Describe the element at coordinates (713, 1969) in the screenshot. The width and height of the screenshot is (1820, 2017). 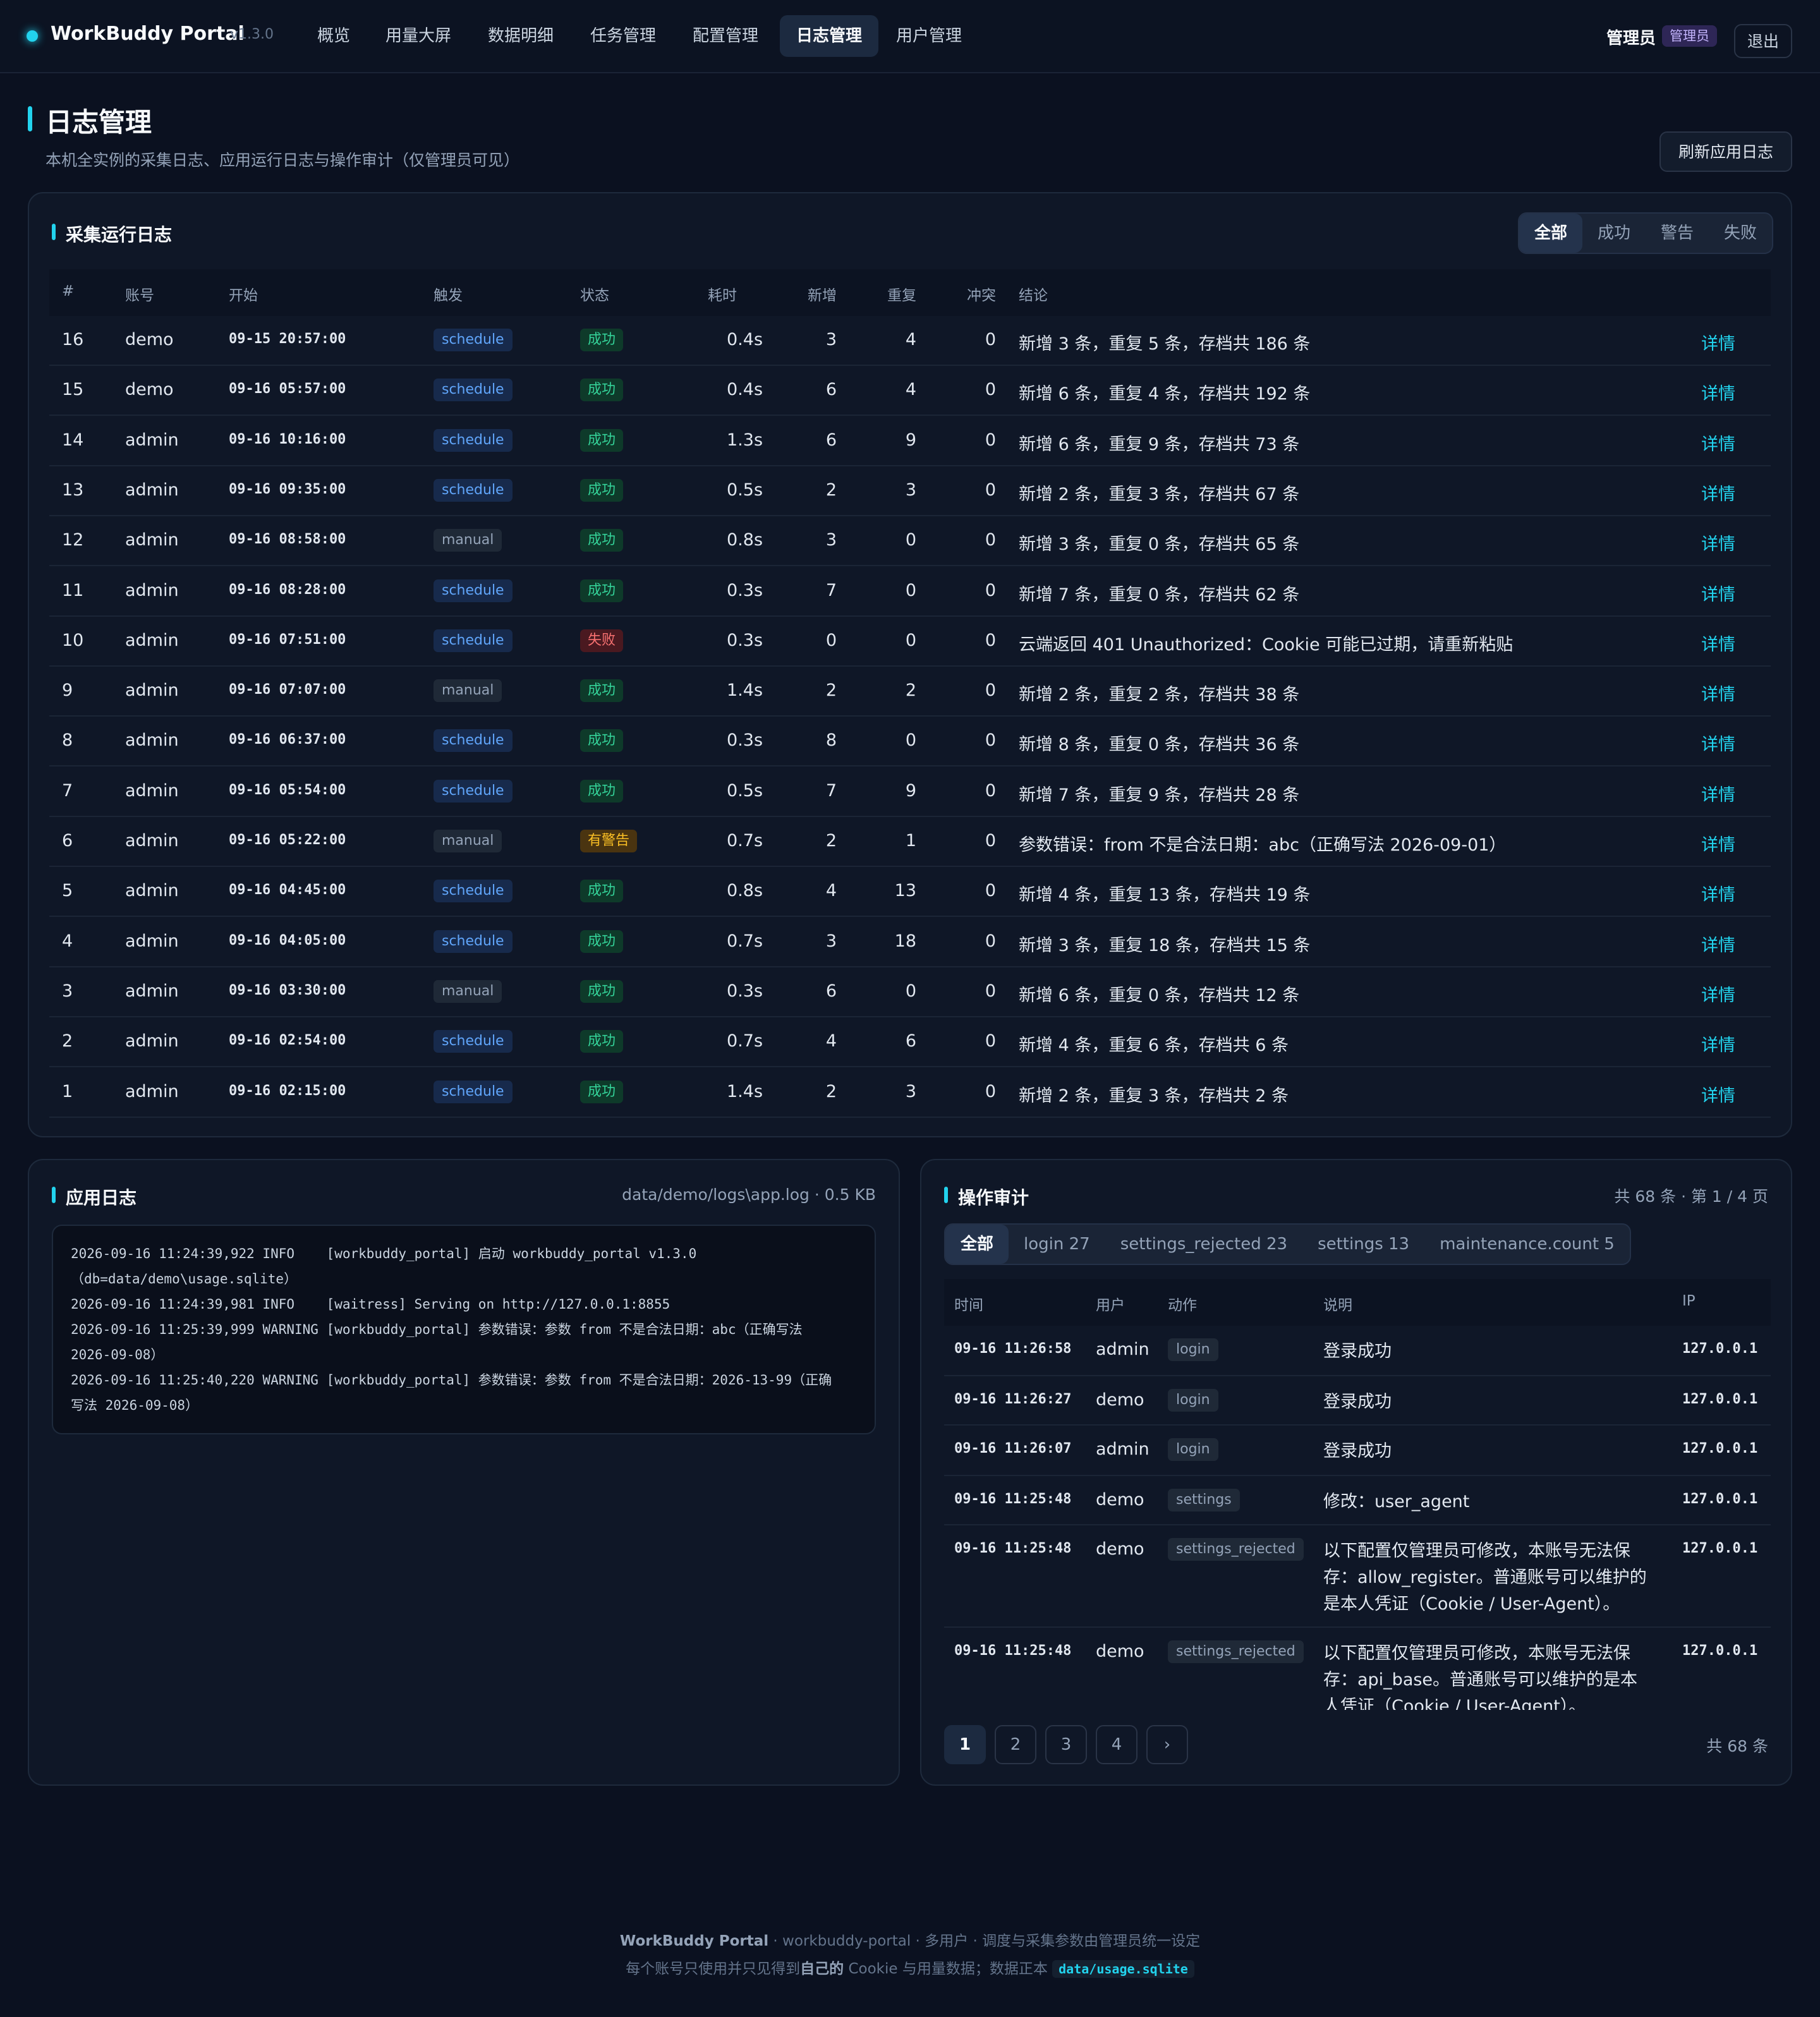
I see `footer-line2-pre: 每个账号只使用并只见得到` at that location.